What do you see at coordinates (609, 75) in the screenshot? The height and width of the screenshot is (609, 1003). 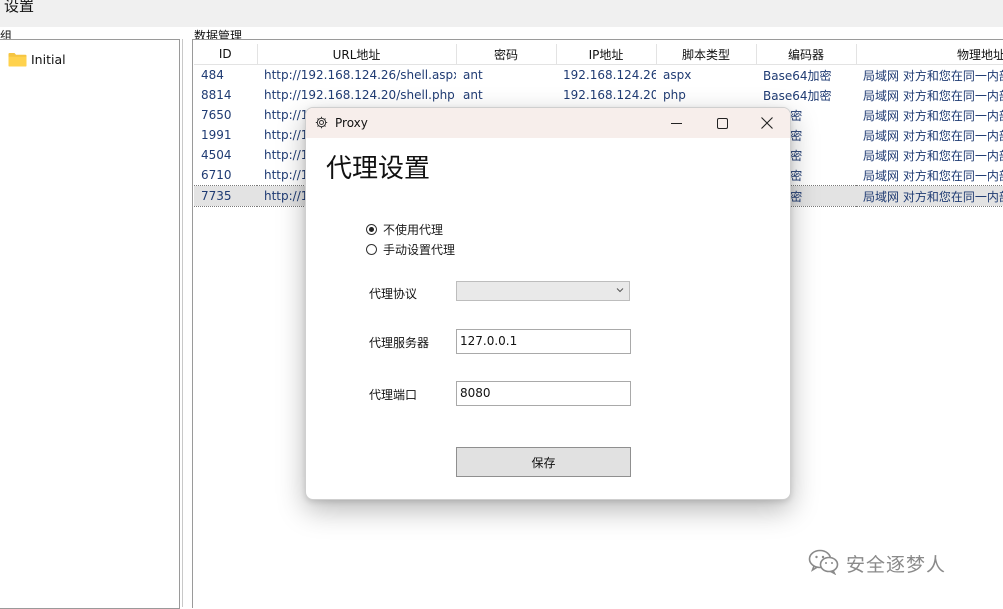 I see `cell-ip: 192.168.124.26` at bounding box center [609, 75].